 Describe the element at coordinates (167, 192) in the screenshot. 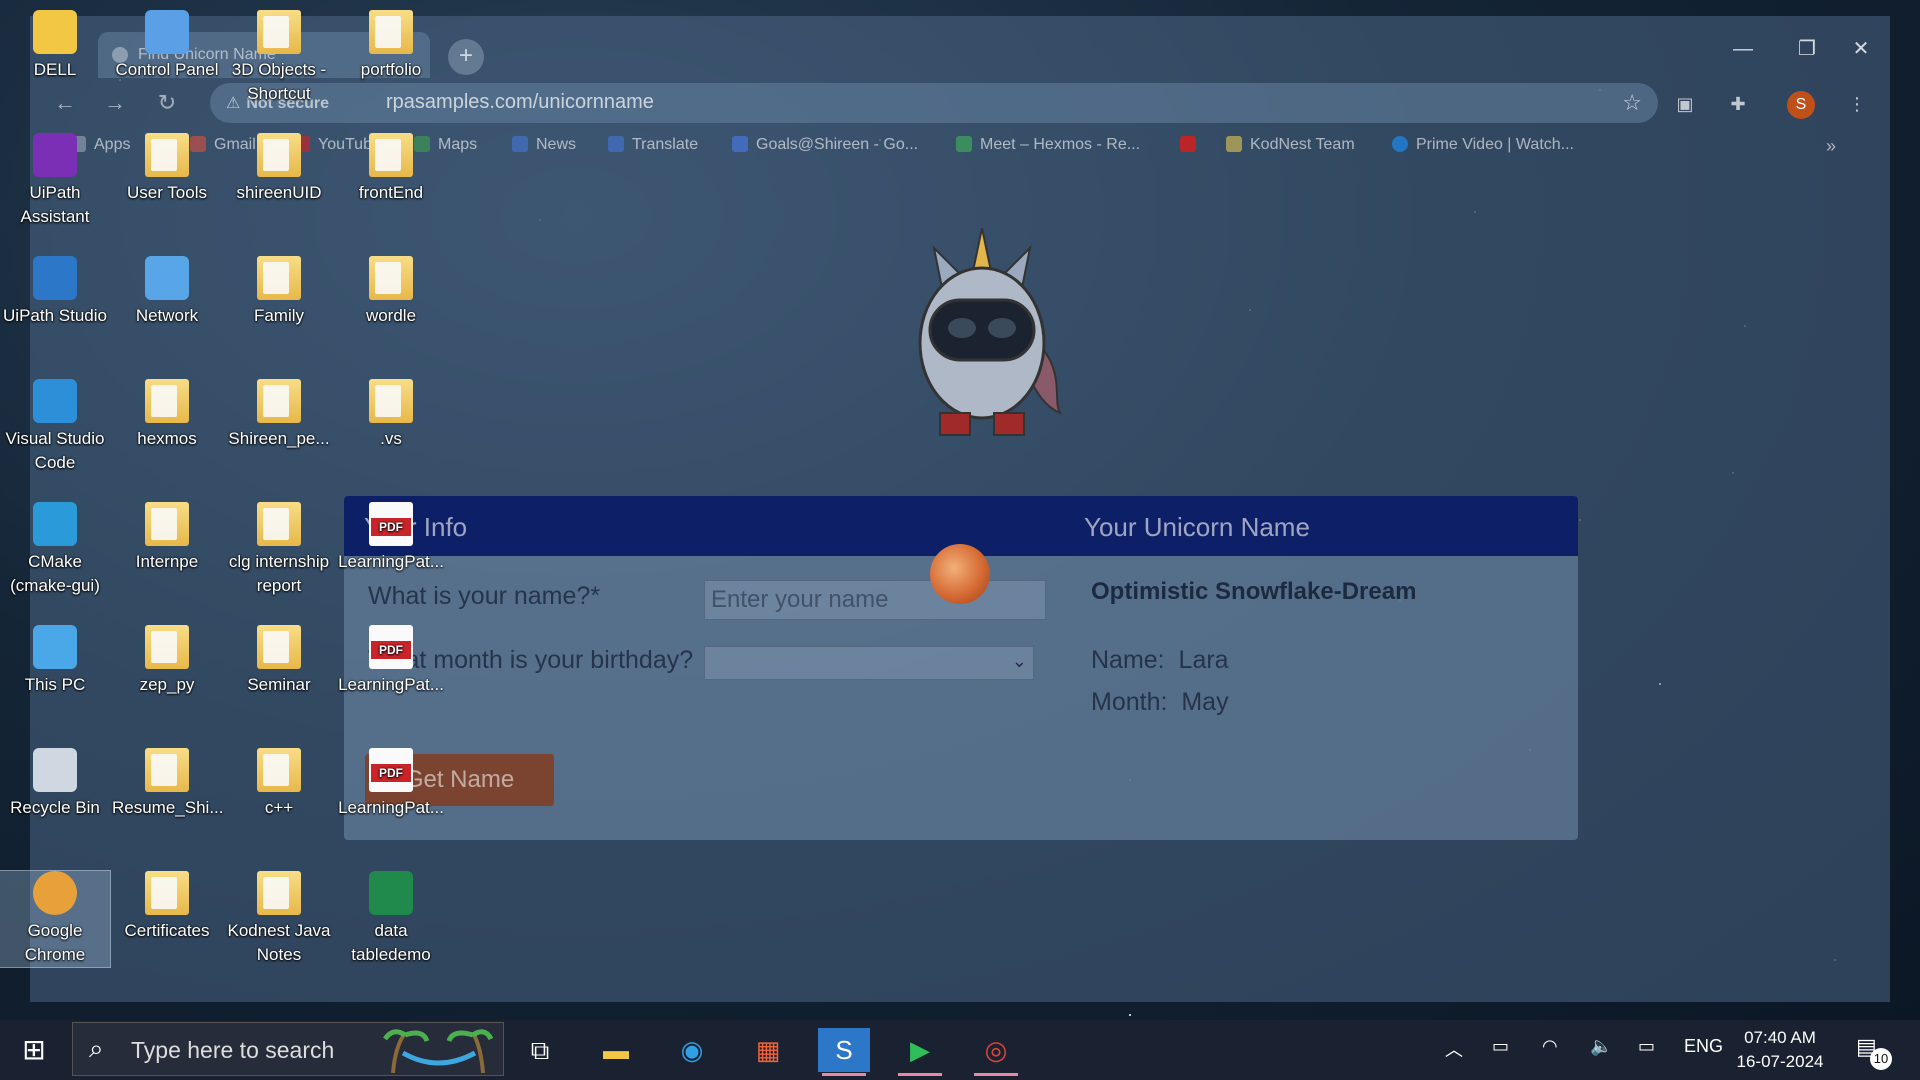

I see `desktop-icon-label: User Tools` at that location.